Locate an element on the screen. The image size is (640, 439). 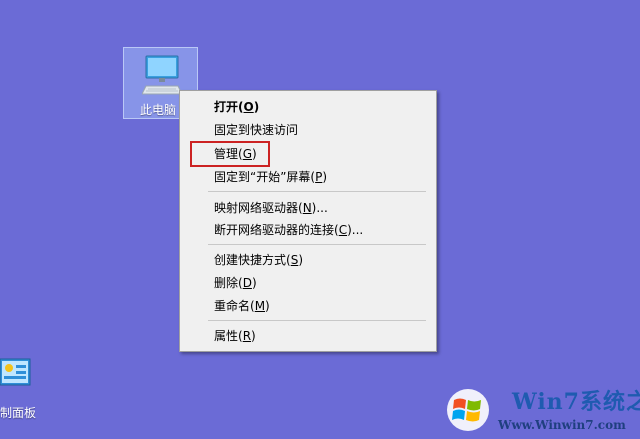
menu-item-pin-quick-access: 固定到快速访问 is located at coordinates (256, 130).